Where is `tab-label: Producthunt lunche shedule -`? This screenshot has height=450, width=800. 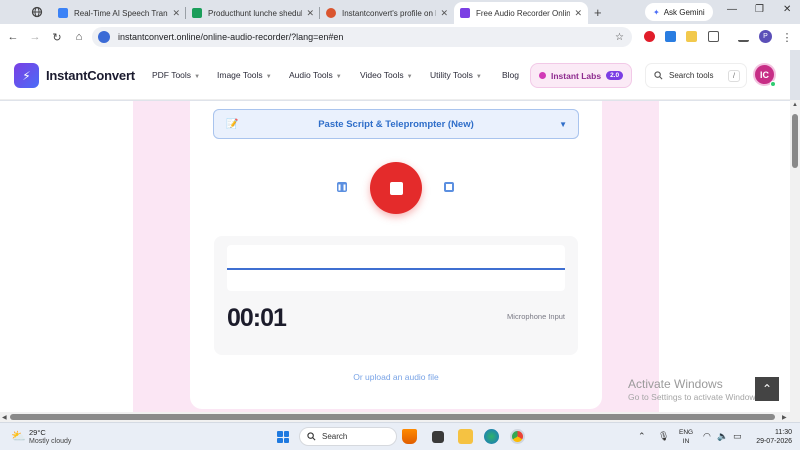 tab-label: Producthunt lunche shedule - is located at coordinates (255, 13).